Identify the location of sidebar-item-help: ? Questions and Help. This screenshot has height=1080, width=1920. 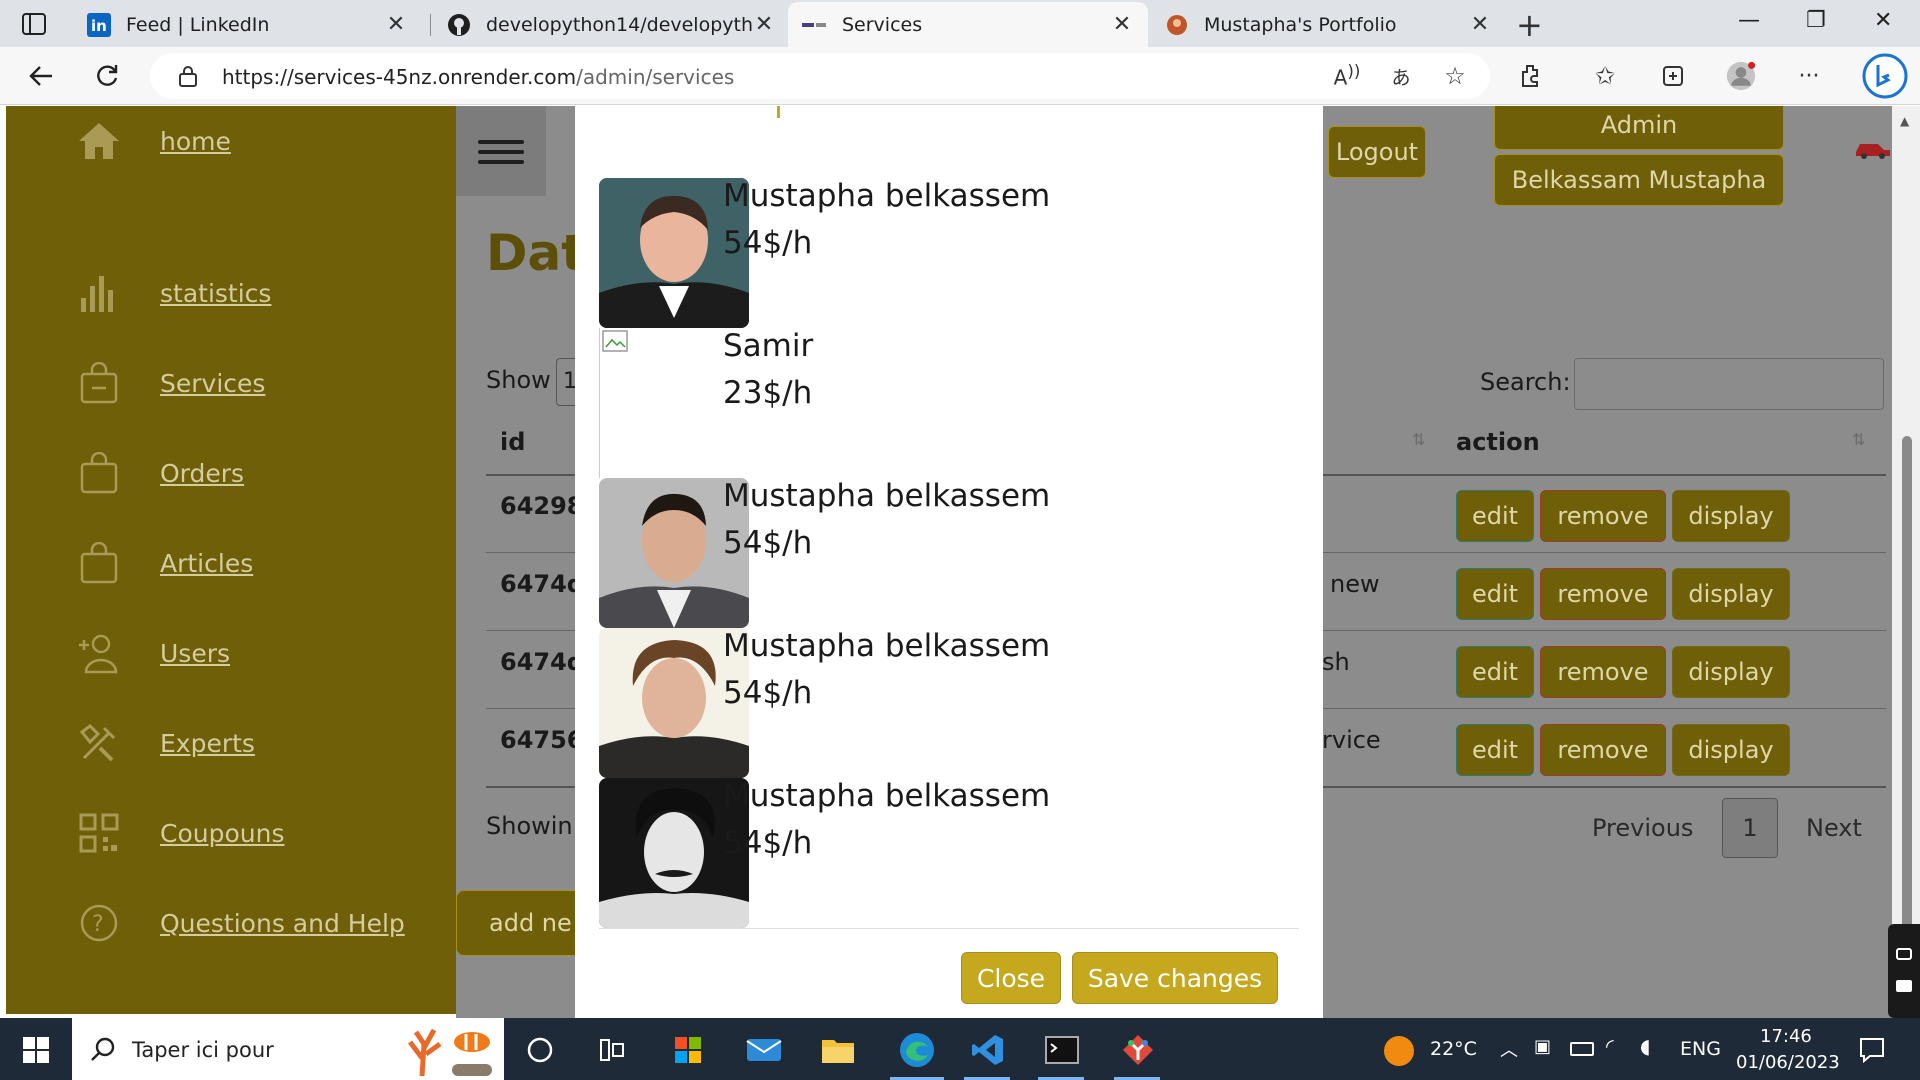
(240, 923).